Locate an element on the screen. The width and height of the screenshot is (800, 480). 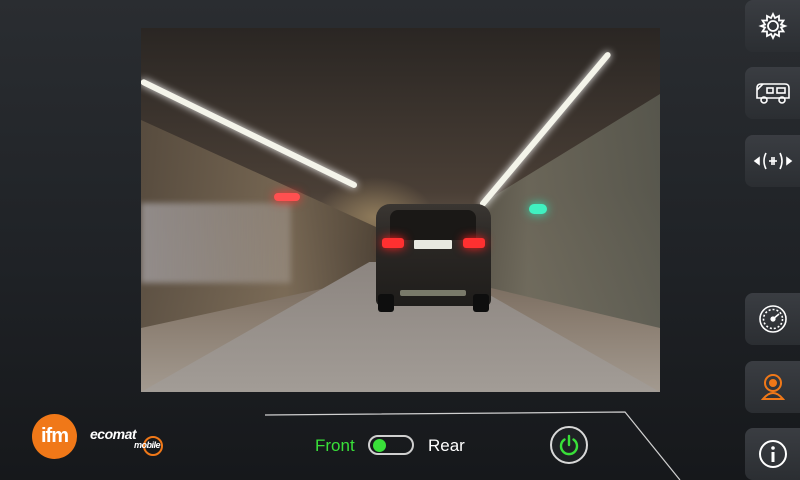
calibration-button is located at coordinates (772, 161).